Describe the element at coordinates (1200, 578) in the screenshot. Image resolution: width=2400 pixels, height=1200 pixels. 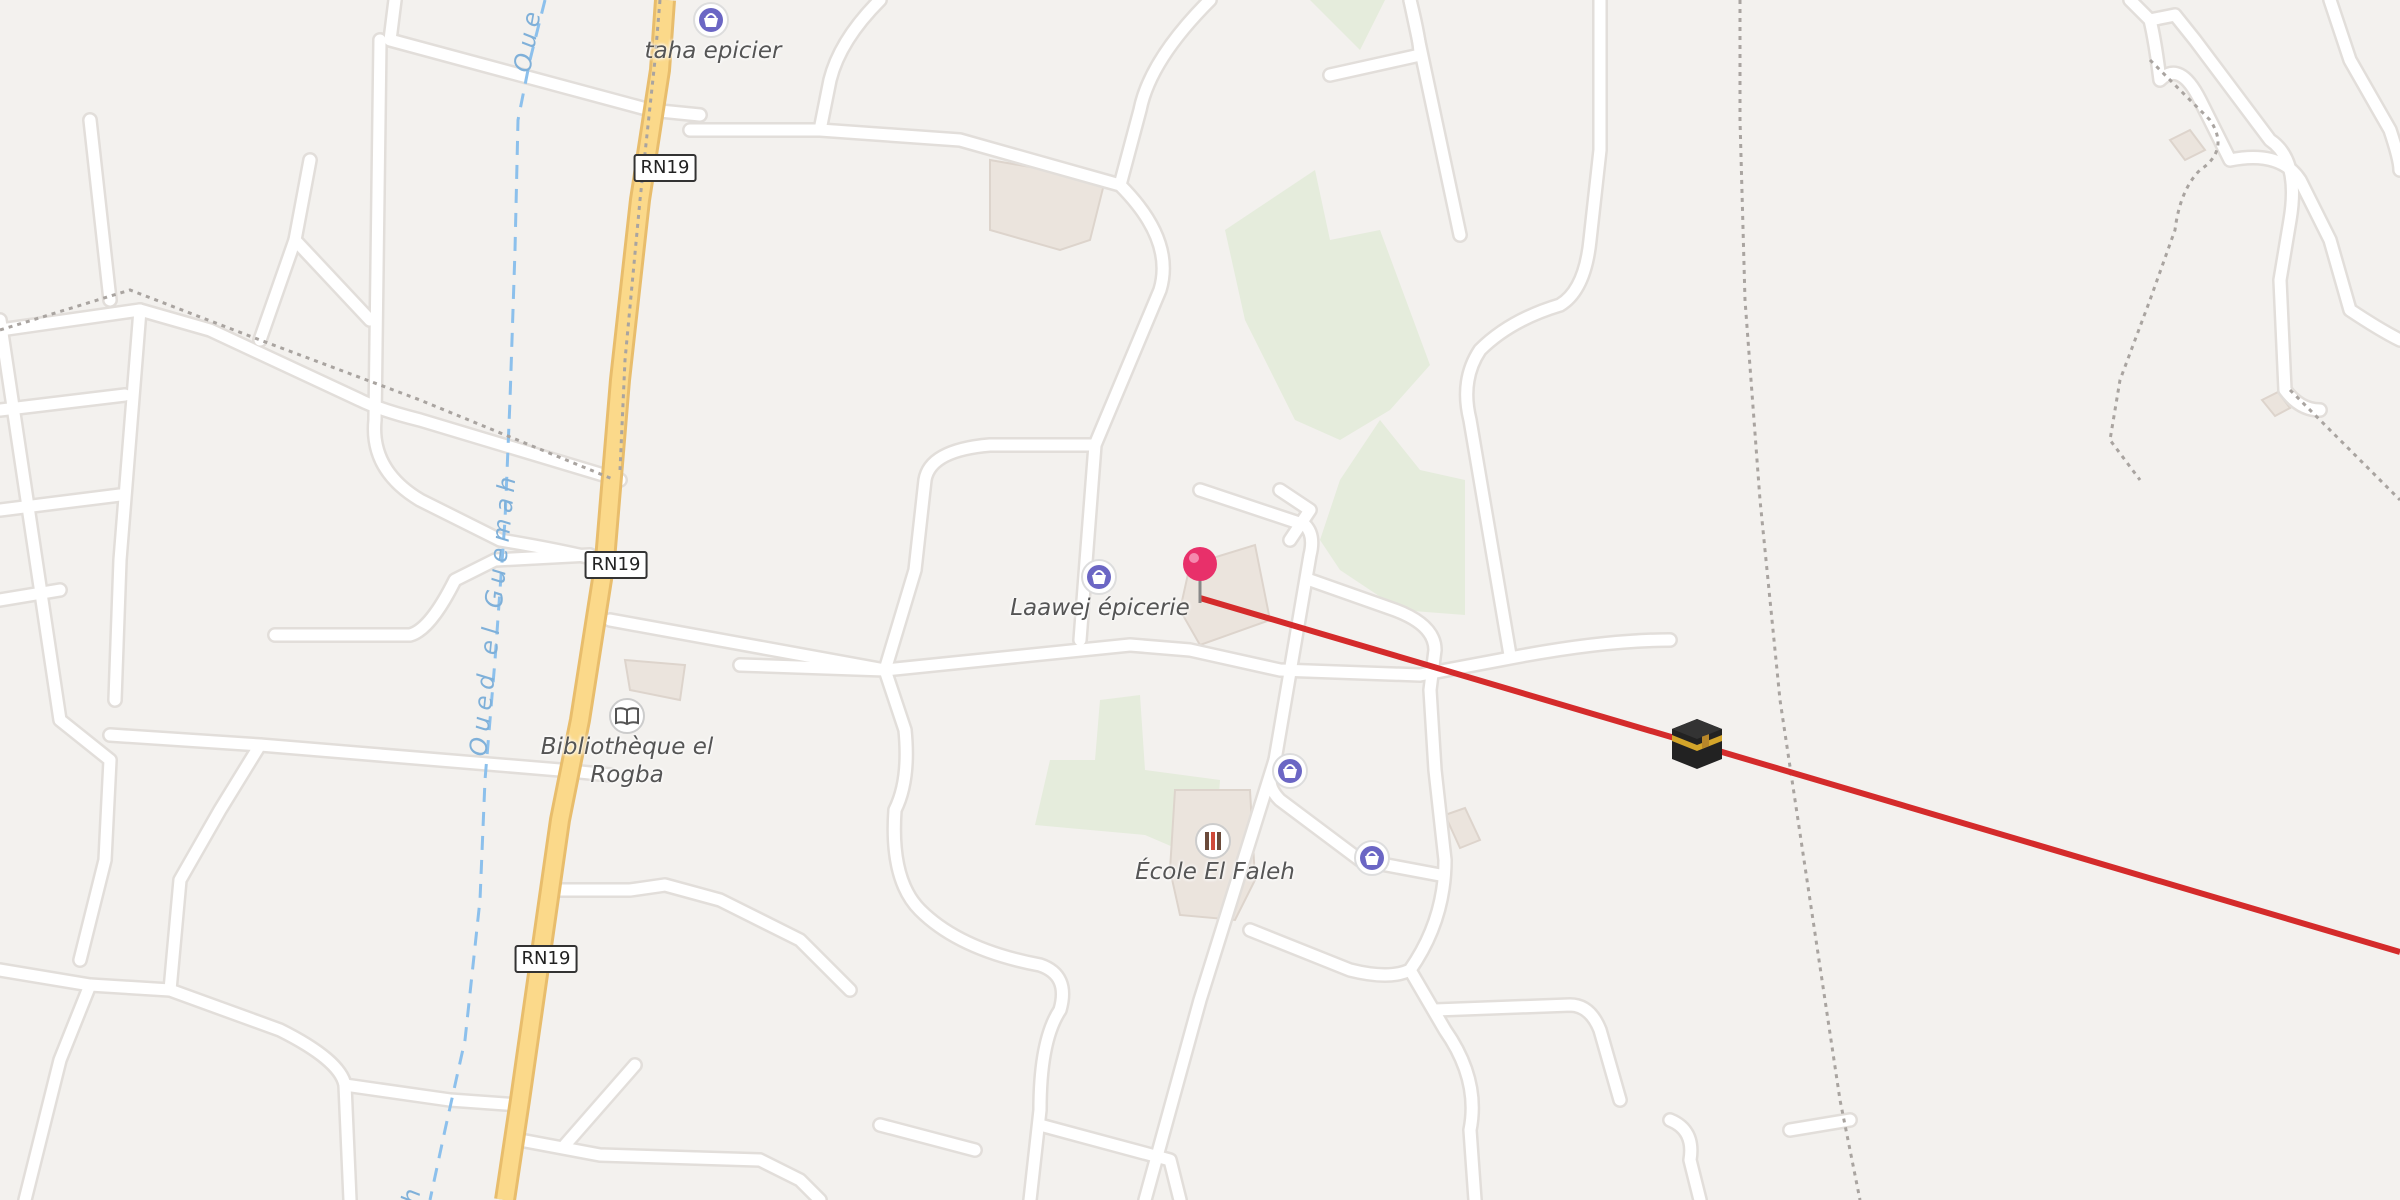
I see `map-pin-icon` at that location.